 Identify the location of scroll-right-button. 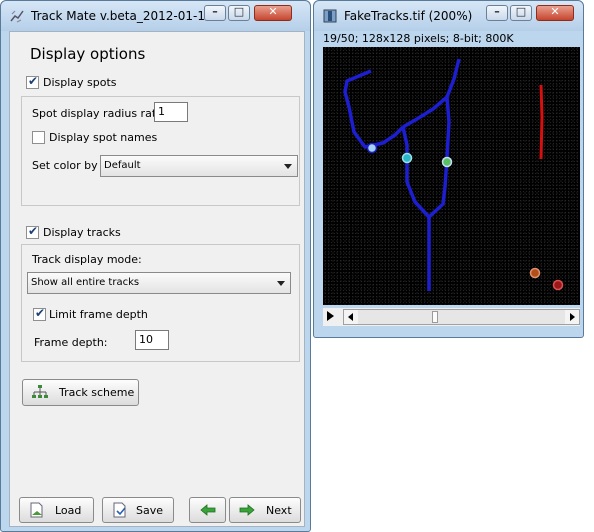
(572, 317).